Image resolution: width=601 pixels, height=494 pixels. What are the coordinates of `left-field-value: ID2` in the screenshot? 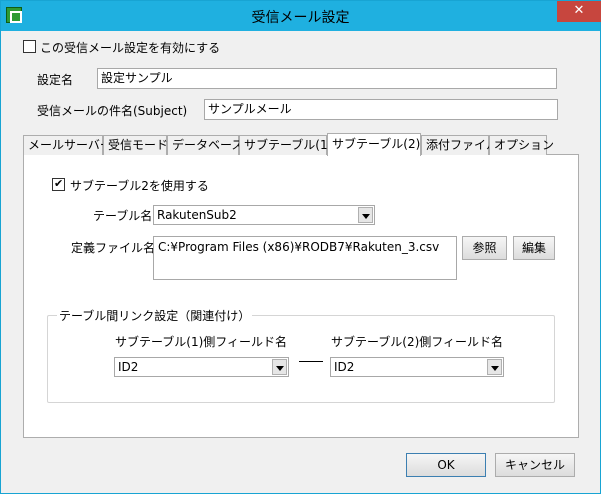 It's located at (128, 367).